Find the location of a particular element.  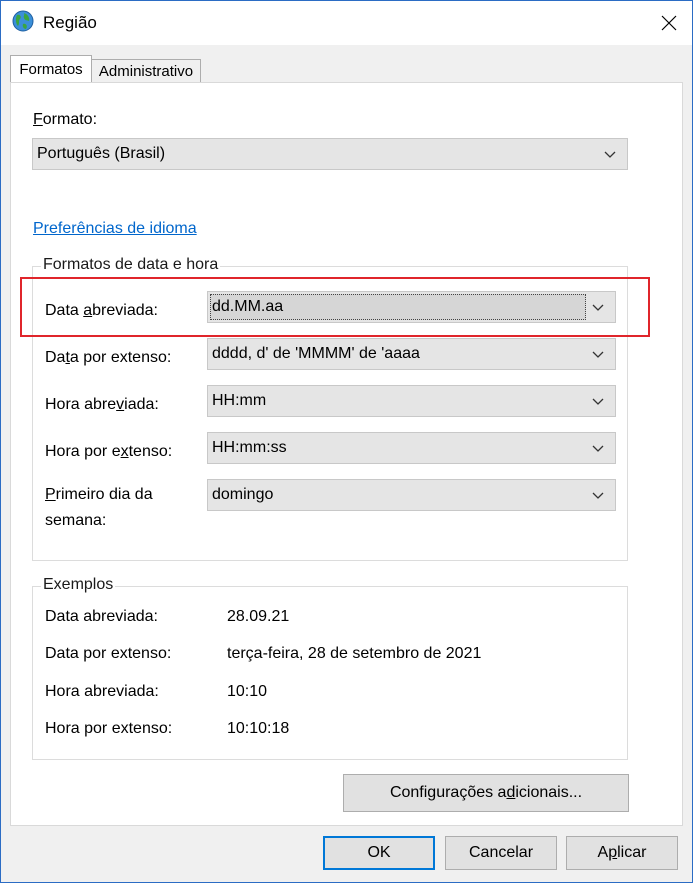

first-day-value: domingo is located at coordinates (243, 494).